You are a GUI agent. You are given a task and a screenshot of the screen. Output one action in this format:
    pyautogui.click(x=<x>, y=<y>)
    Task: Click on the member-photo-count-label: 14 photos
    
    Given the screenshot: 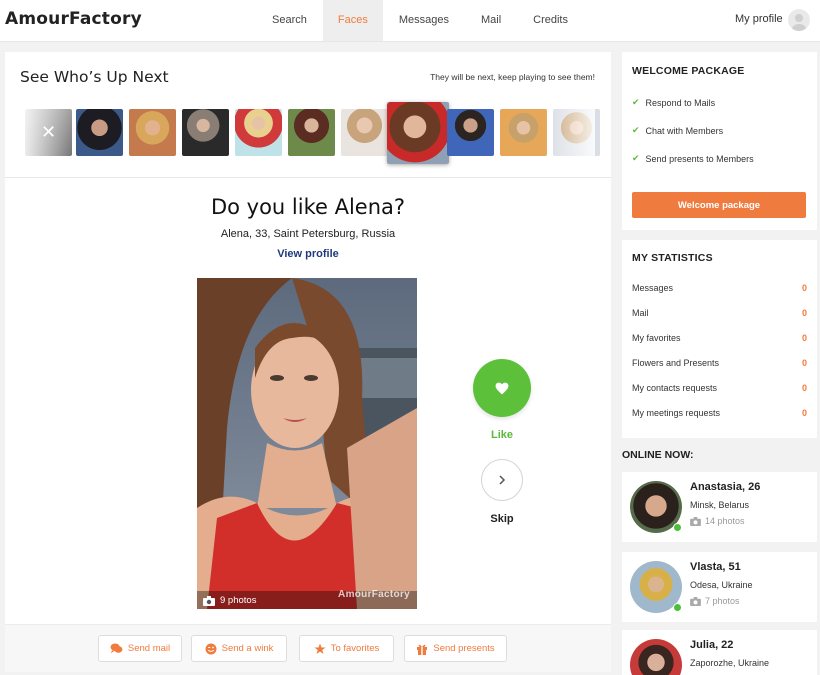 What is the action you would take?
    pyautogui.click(x=725, y=521)
    